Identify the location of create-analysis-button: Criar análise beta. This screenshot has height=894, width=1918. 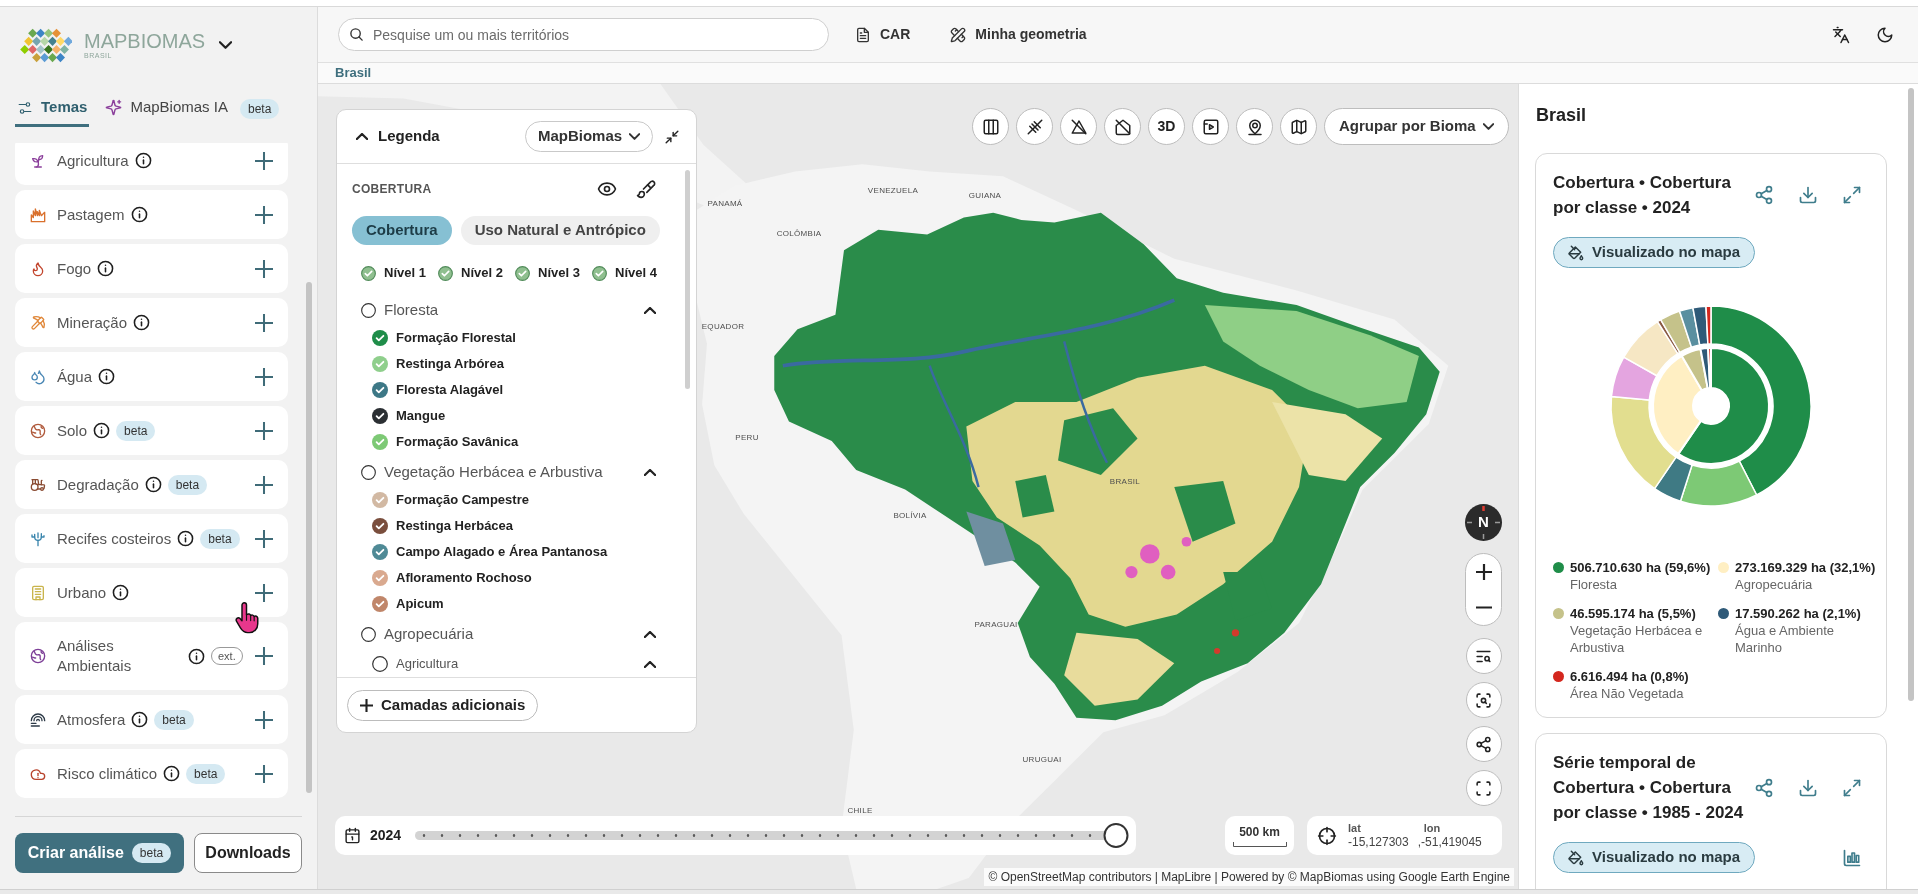
(99, 853).